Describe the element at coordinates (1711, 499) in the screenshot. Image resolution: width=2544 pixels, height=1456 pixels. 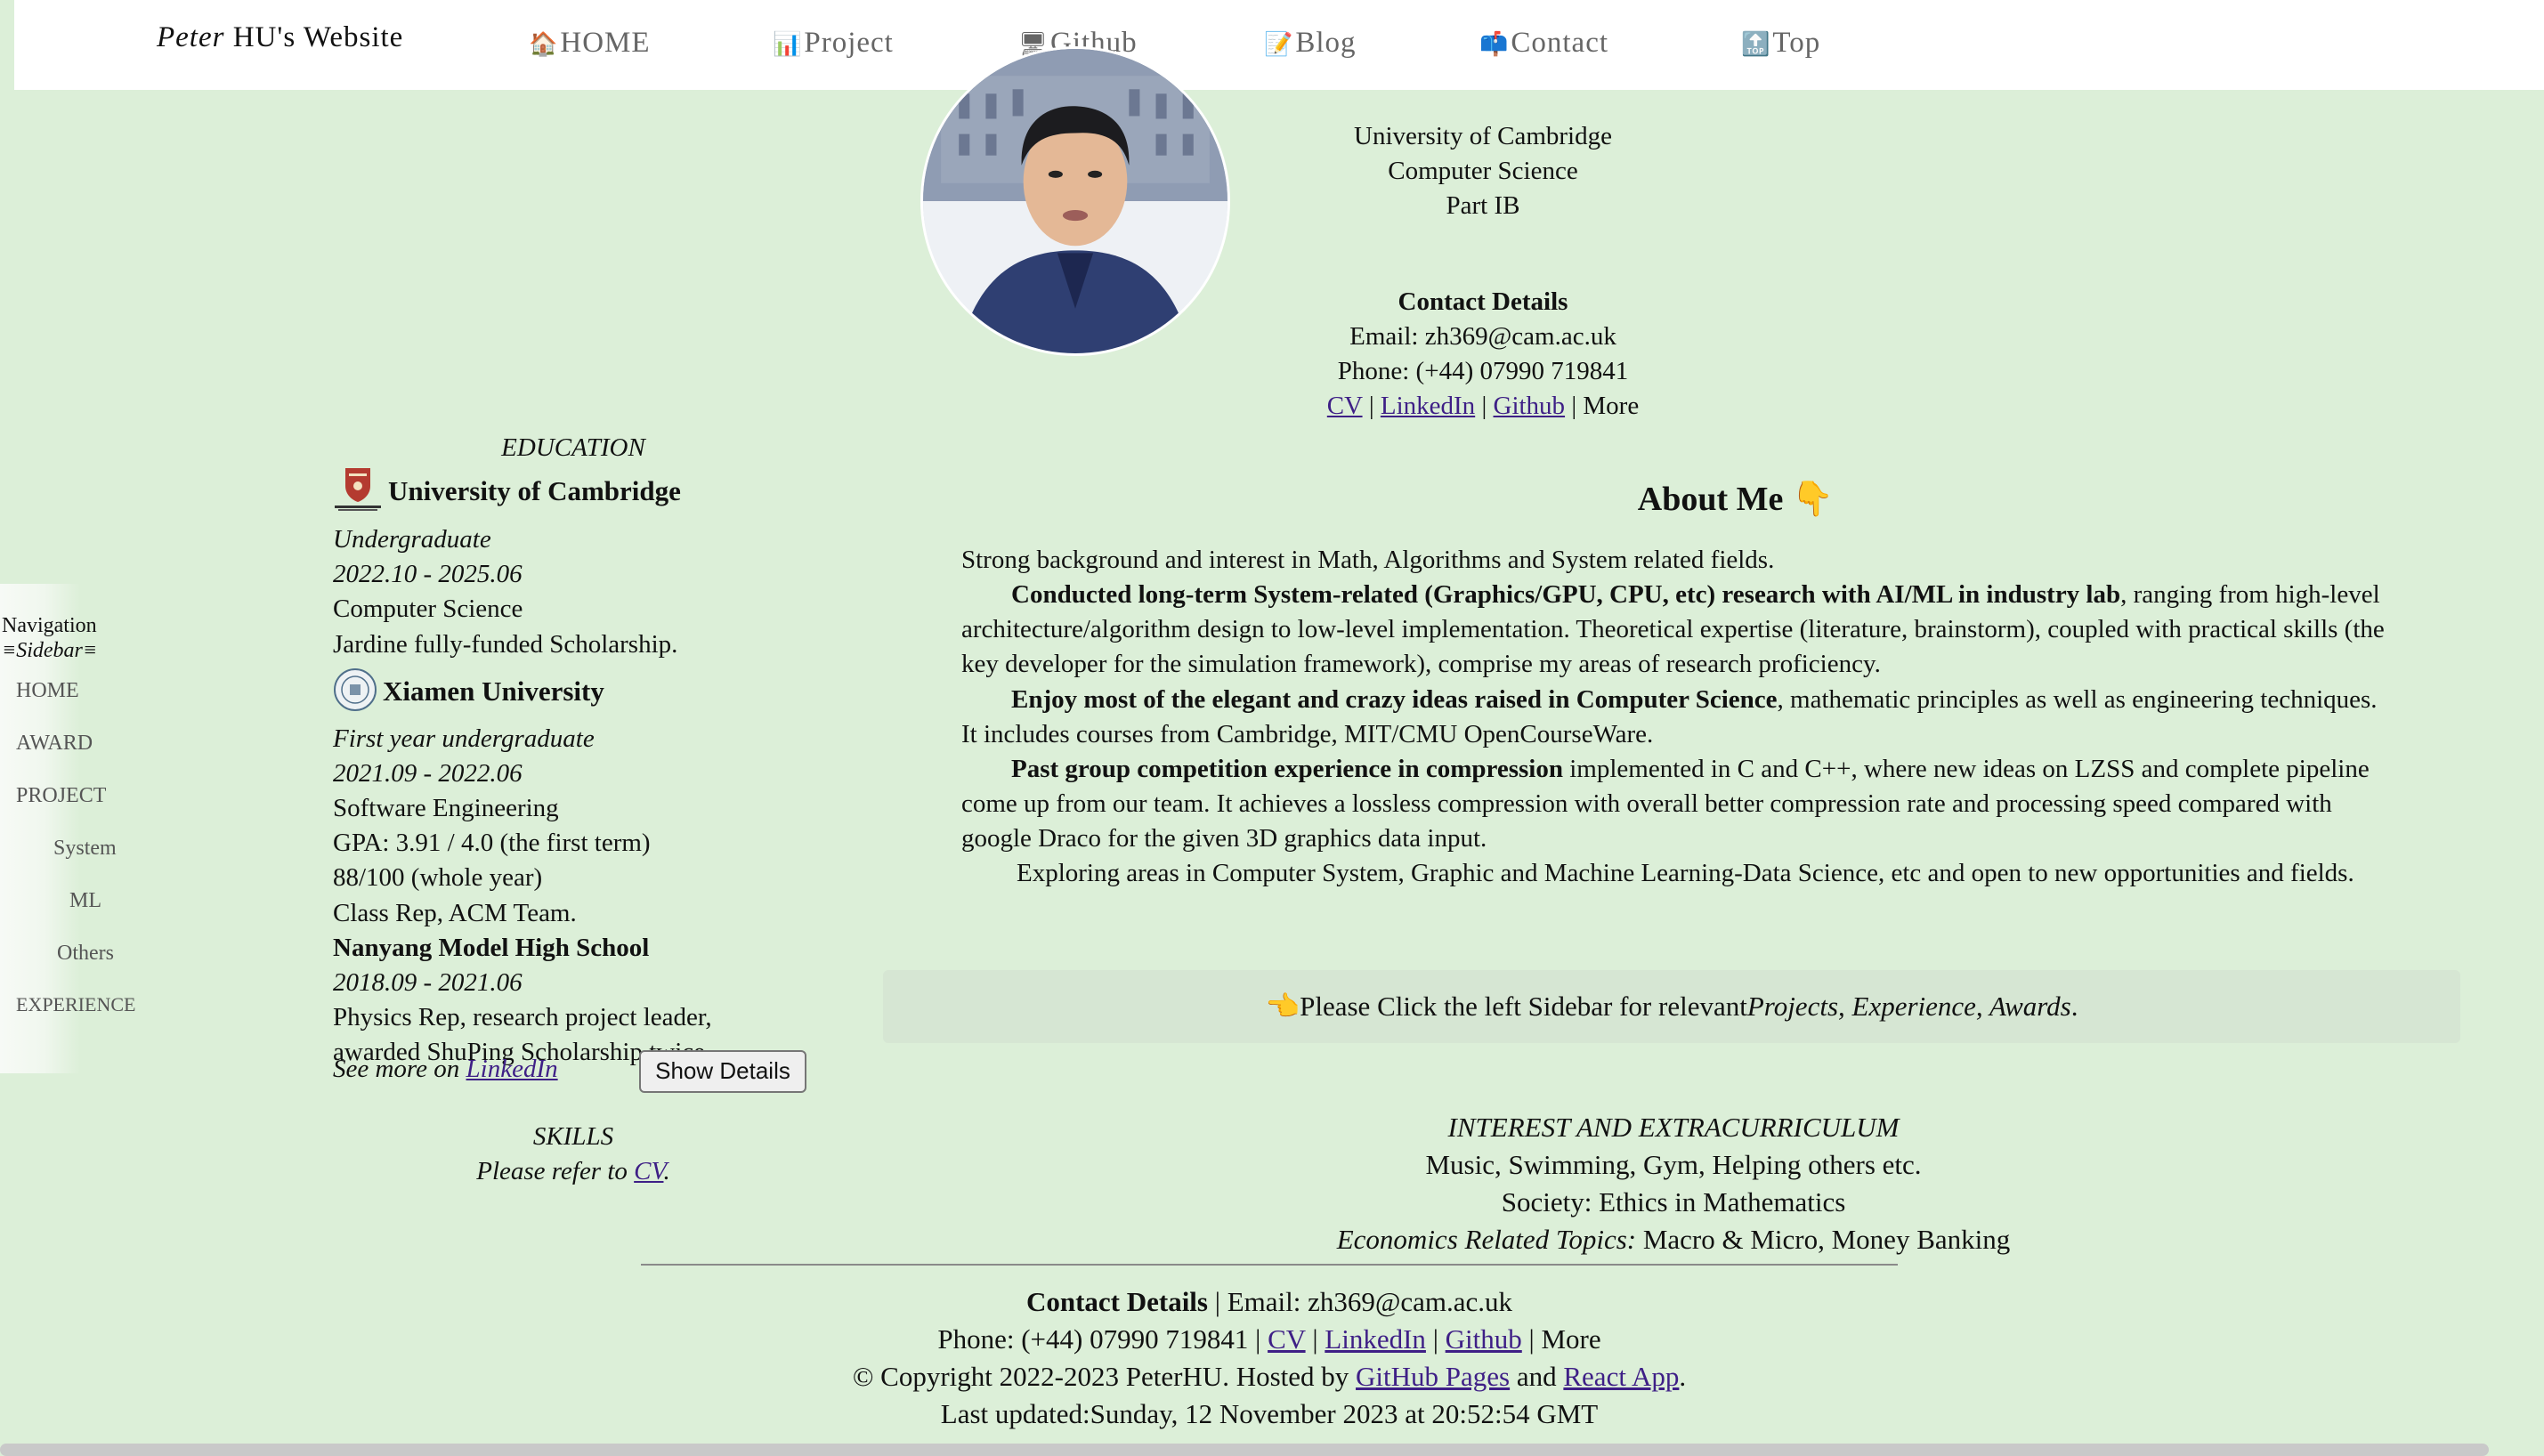
I see `about-heading-text: About Me` at that location.